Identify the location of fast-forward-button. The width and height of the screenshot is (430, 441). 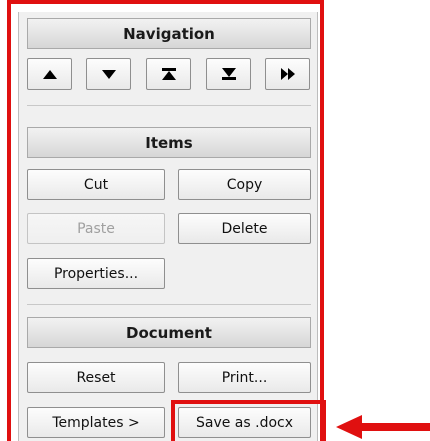
(287, 74).